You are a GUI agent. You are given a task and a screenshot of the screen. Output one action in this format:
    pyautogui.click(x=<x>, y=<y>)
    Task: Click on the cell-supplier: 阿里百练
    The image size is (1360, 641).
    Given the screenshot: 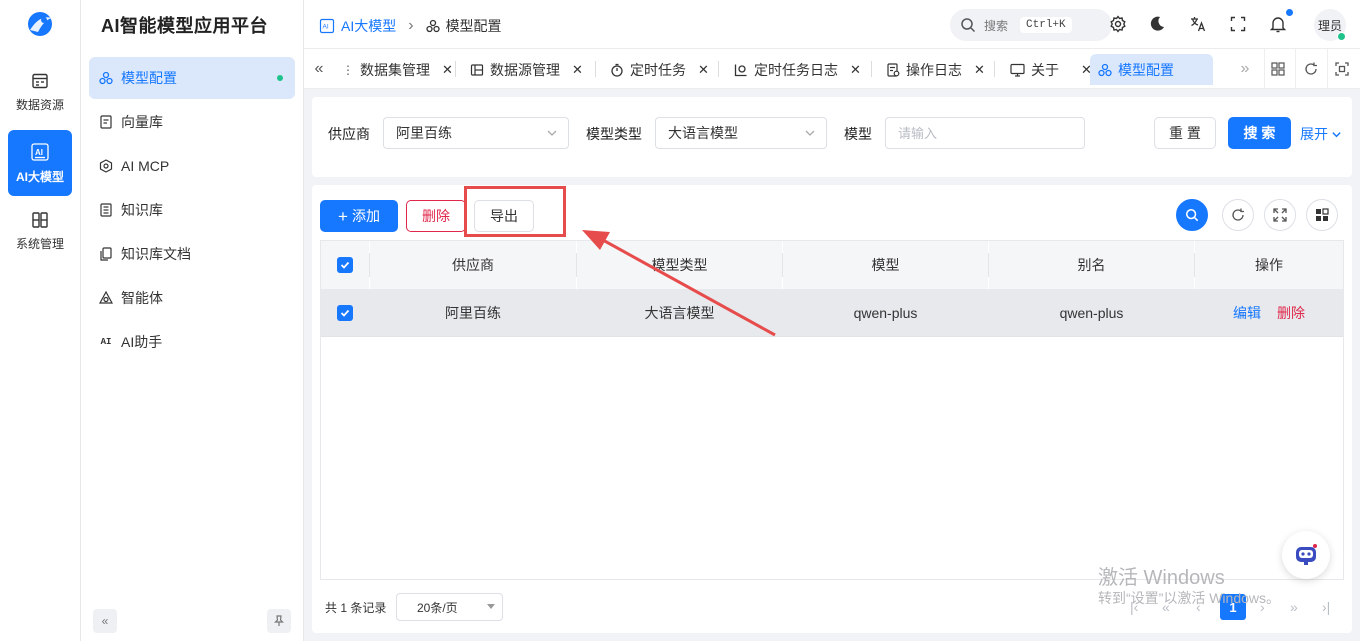 What is the action you would take?
    pyautogui.click(x=473, y=313)
    